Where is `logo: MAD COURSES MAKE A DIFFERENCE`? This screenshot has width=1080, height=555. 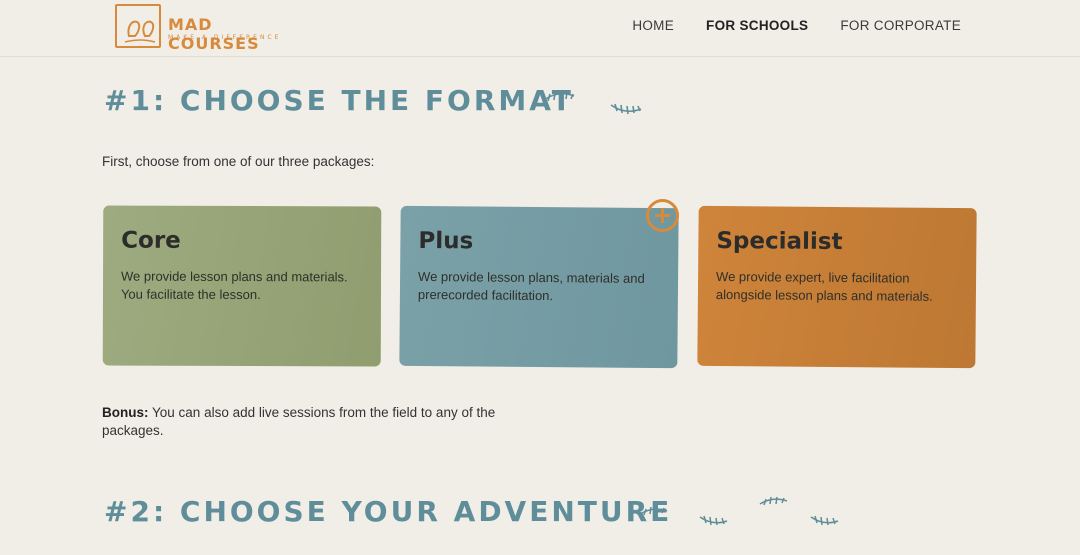
logo: MAD COURSES MAKE A DIFFERENCE is located at coordinates (204, 28).